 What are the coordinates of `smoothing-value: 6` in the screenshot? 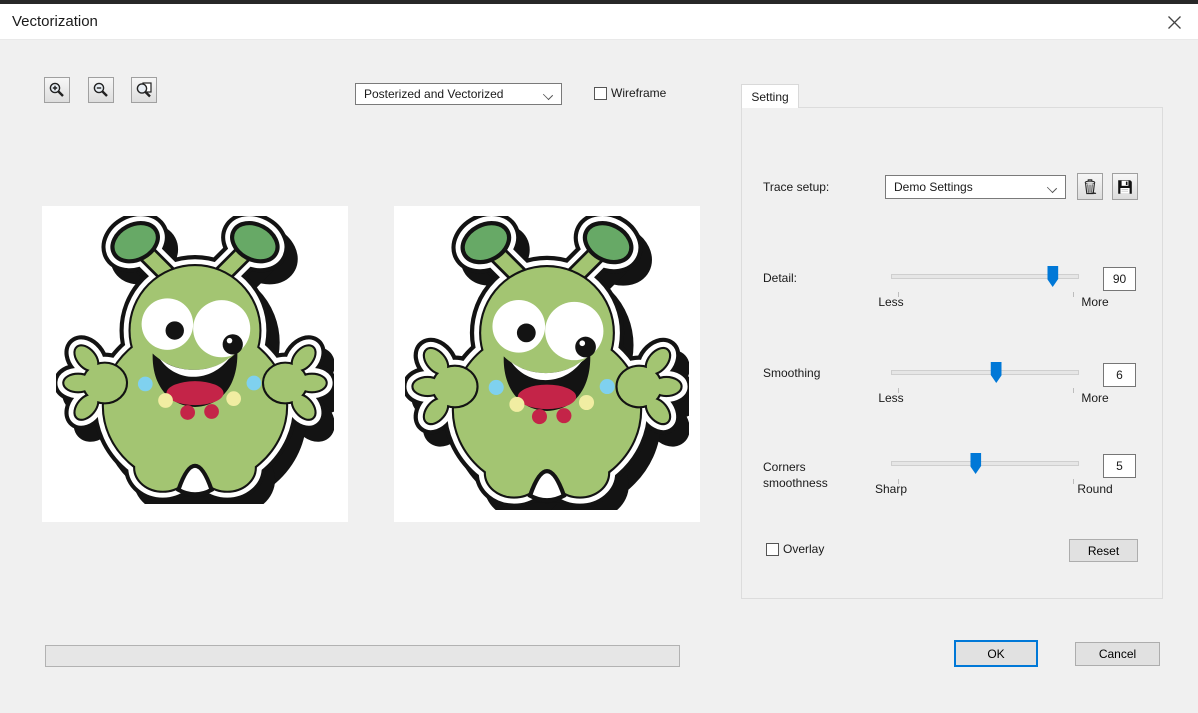 It's located at (1119, 375).